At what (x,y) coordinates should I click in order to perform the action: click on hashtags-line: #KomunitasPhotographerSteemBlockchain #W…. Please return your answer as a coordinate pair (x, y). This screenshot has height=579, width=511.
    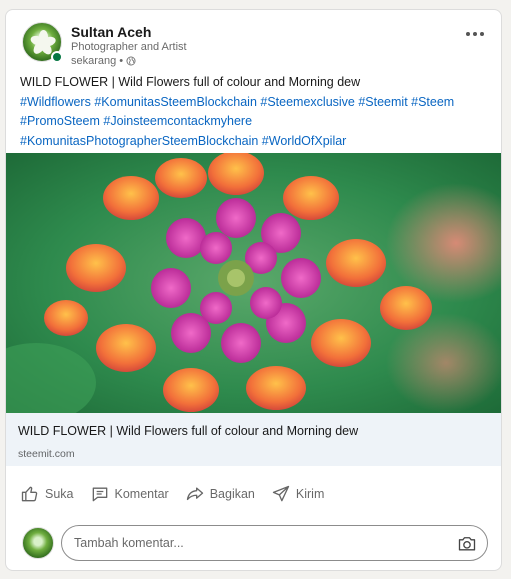
    Looking at the image, I should click on (255, 142).